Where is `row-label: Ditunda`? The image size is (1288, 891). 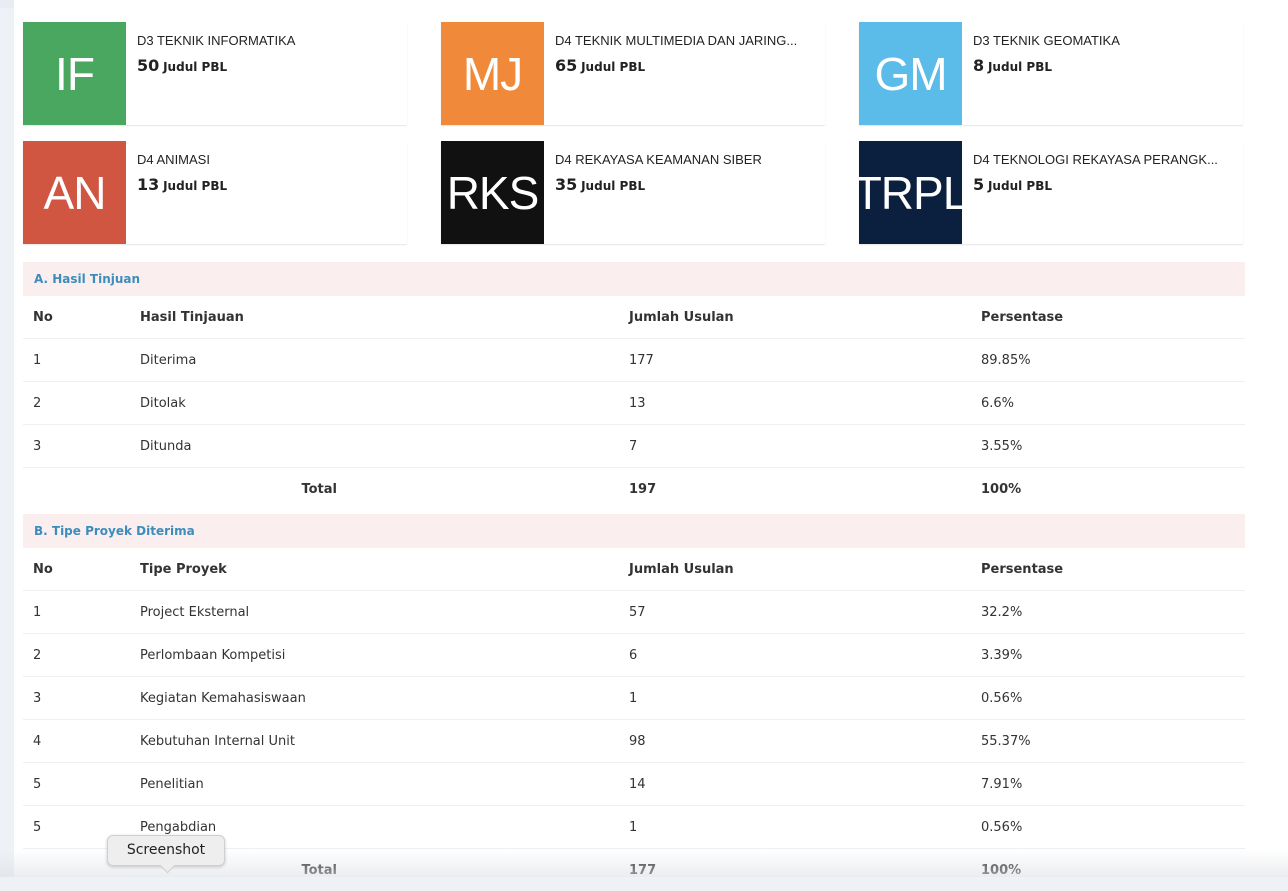 row-label: Ditunda is located at coordinates (374, 446).